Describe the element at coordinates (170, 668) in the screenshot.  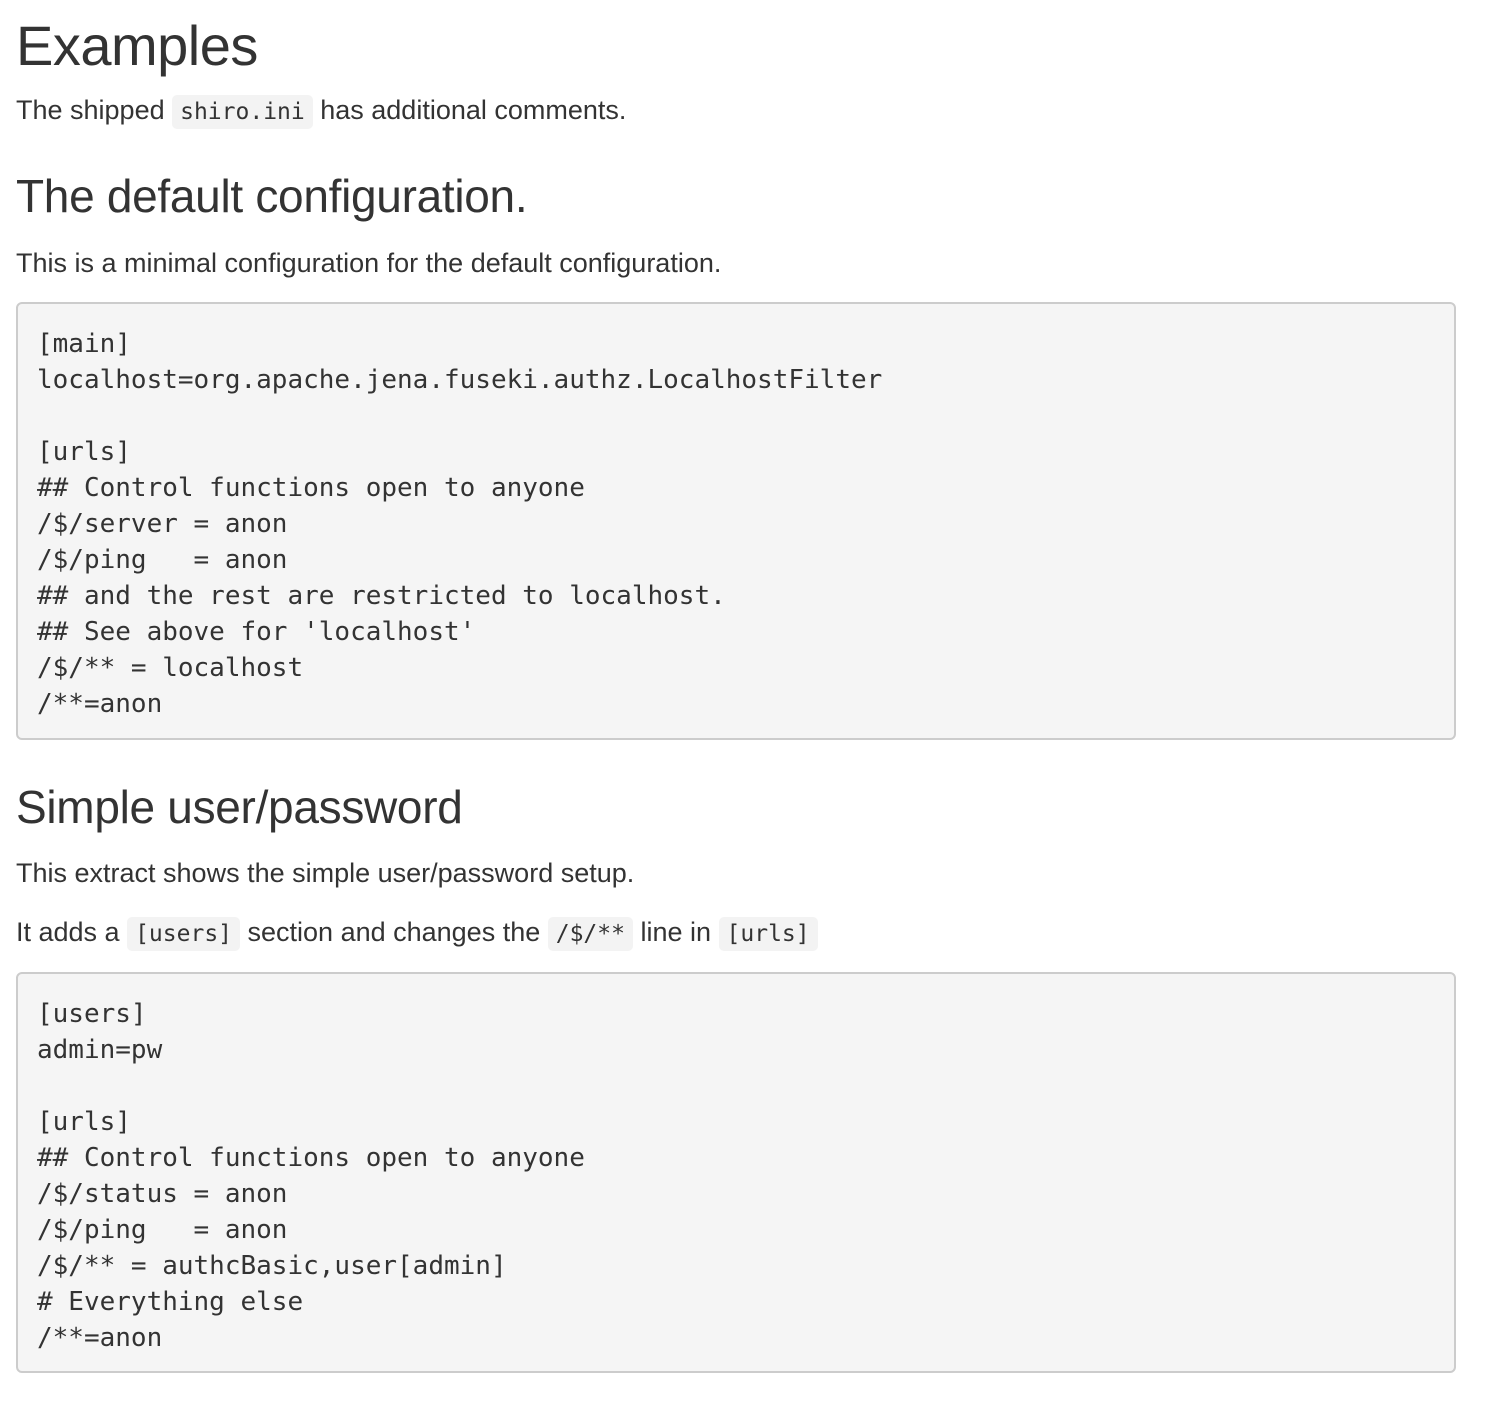
I see `code-line: /$/** = localhost` at that location.